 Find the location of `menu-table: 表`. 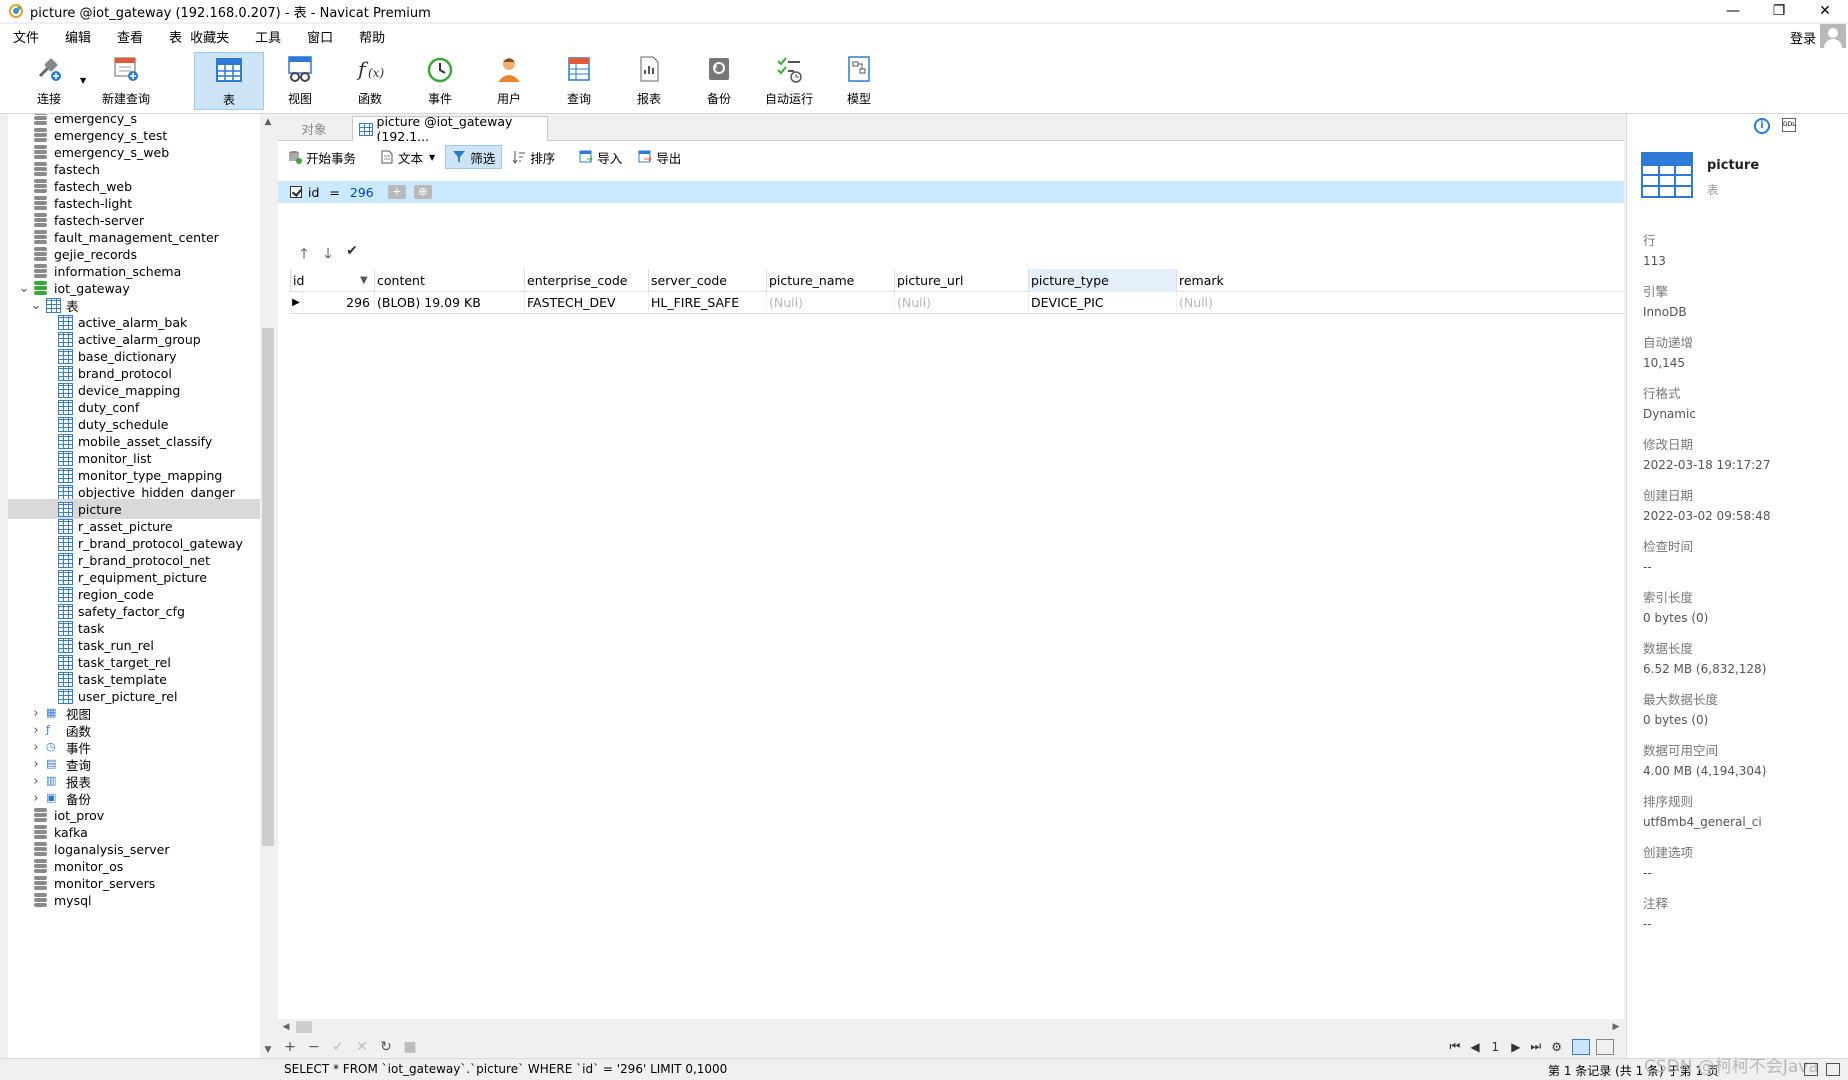

menu-table: 表 is located at coordinates (171, 36).